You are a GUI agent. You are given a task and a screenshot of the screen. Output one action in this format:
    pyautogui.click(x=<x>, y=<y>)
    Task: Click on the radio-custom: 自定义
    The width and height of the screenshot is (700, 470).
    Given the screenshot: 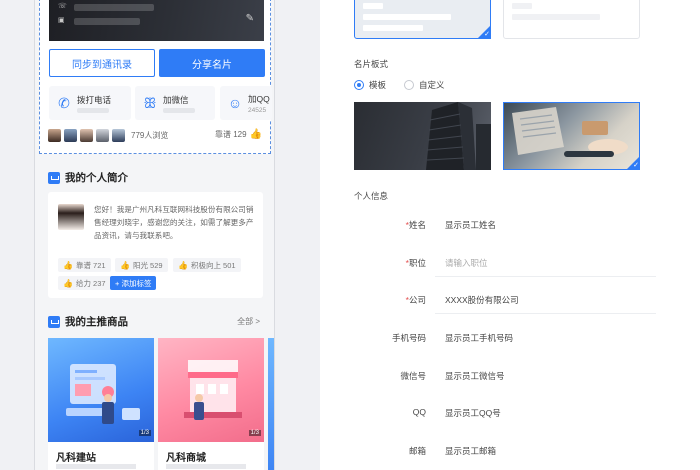 What is the action you would take?
    pyautogui.click(x=424, y=85)
    